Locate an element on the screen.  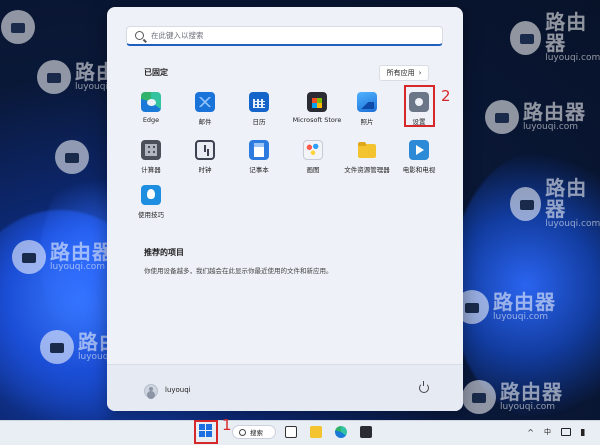
system-tray: ^ 中 is located at coordinates (558, 432).